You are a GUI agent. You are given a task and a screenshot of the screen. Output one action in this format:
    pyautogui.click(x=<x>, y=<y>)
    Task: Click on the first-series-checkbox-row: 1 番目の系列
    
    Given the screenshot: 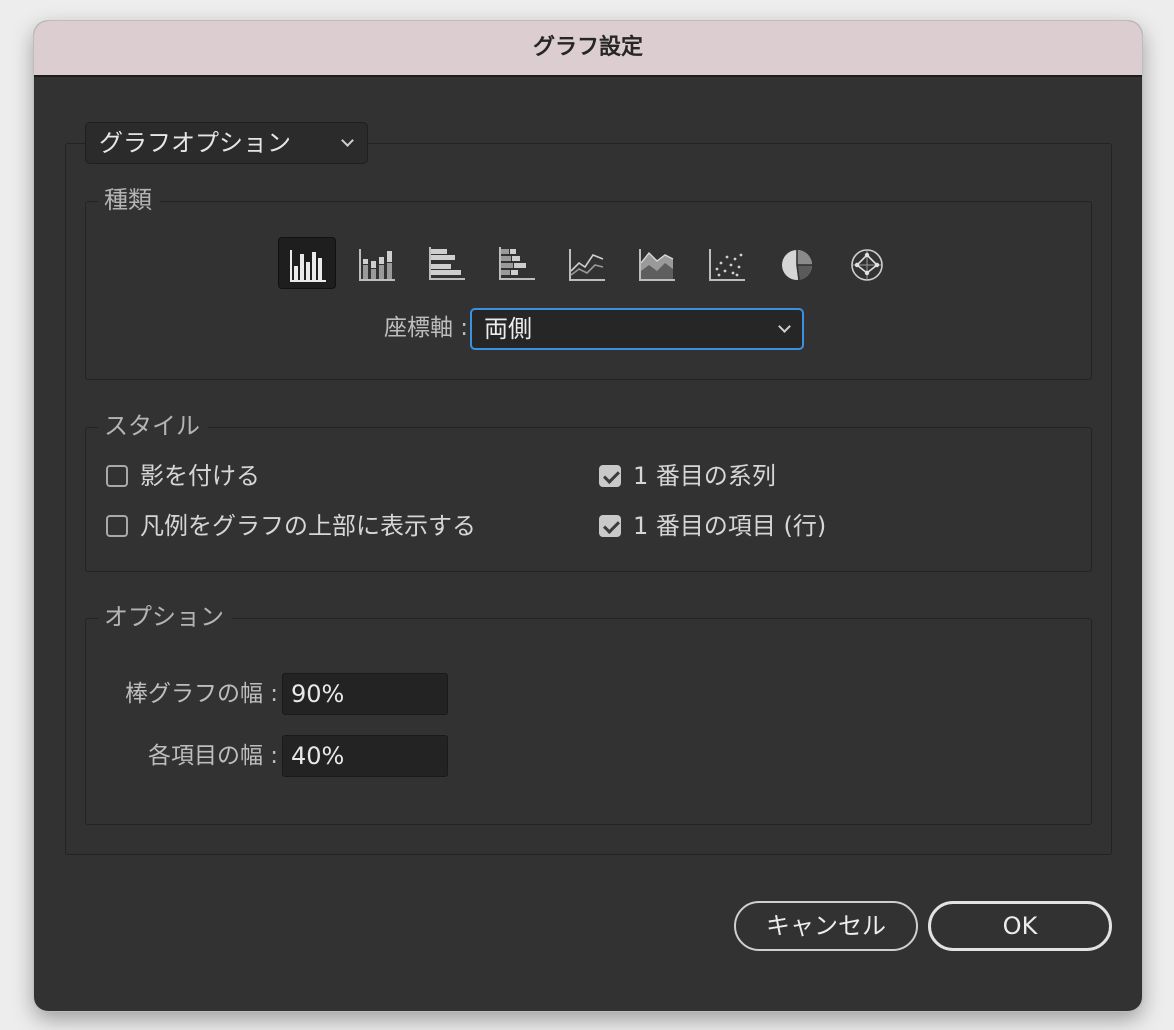 What is the action you would take?
    pyautogui.click(x=749, y=476)
    